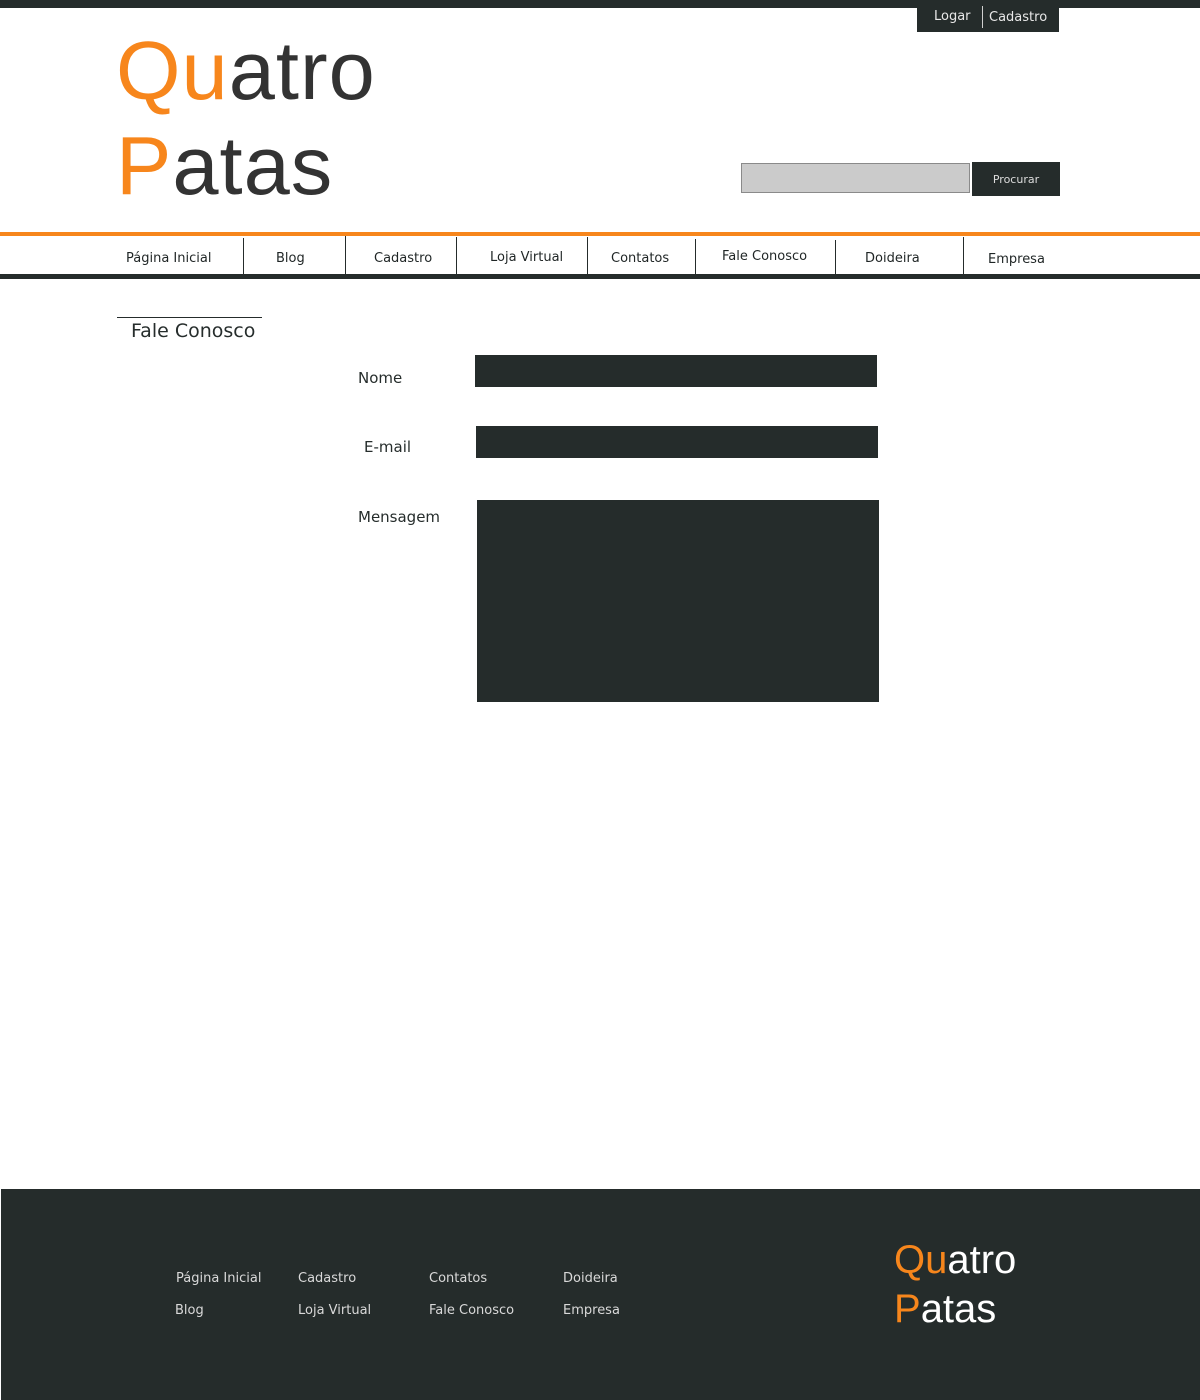 The image size is (1200, 1400). Describe the element at coordinates (921, 1260) in the screenshot. I see `footer-logo-accent: Qu` at that location.